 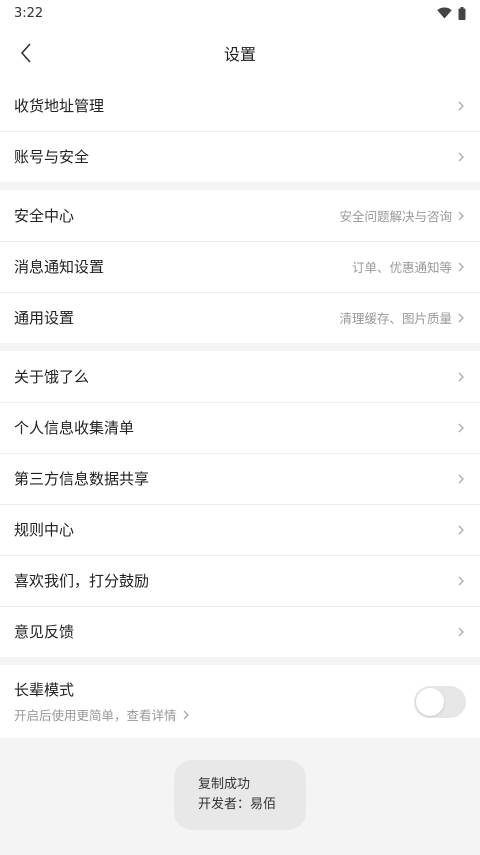 What do you see at coordinates (240, 795) in the screenshot?
I see `toast-message: 复制成功 开发者：易佰` at bounding box center [240, 795].